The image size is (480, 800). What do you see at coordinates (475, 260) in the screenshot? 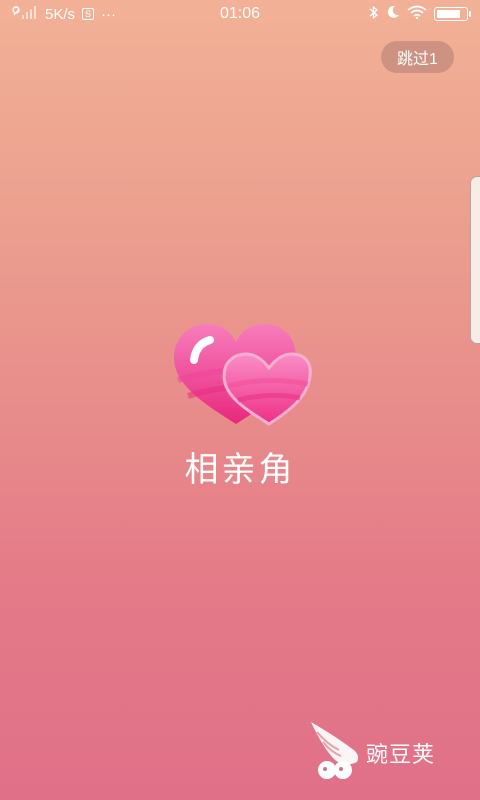
I see `edge-drawer-handle` at bounding box center [475, 260].